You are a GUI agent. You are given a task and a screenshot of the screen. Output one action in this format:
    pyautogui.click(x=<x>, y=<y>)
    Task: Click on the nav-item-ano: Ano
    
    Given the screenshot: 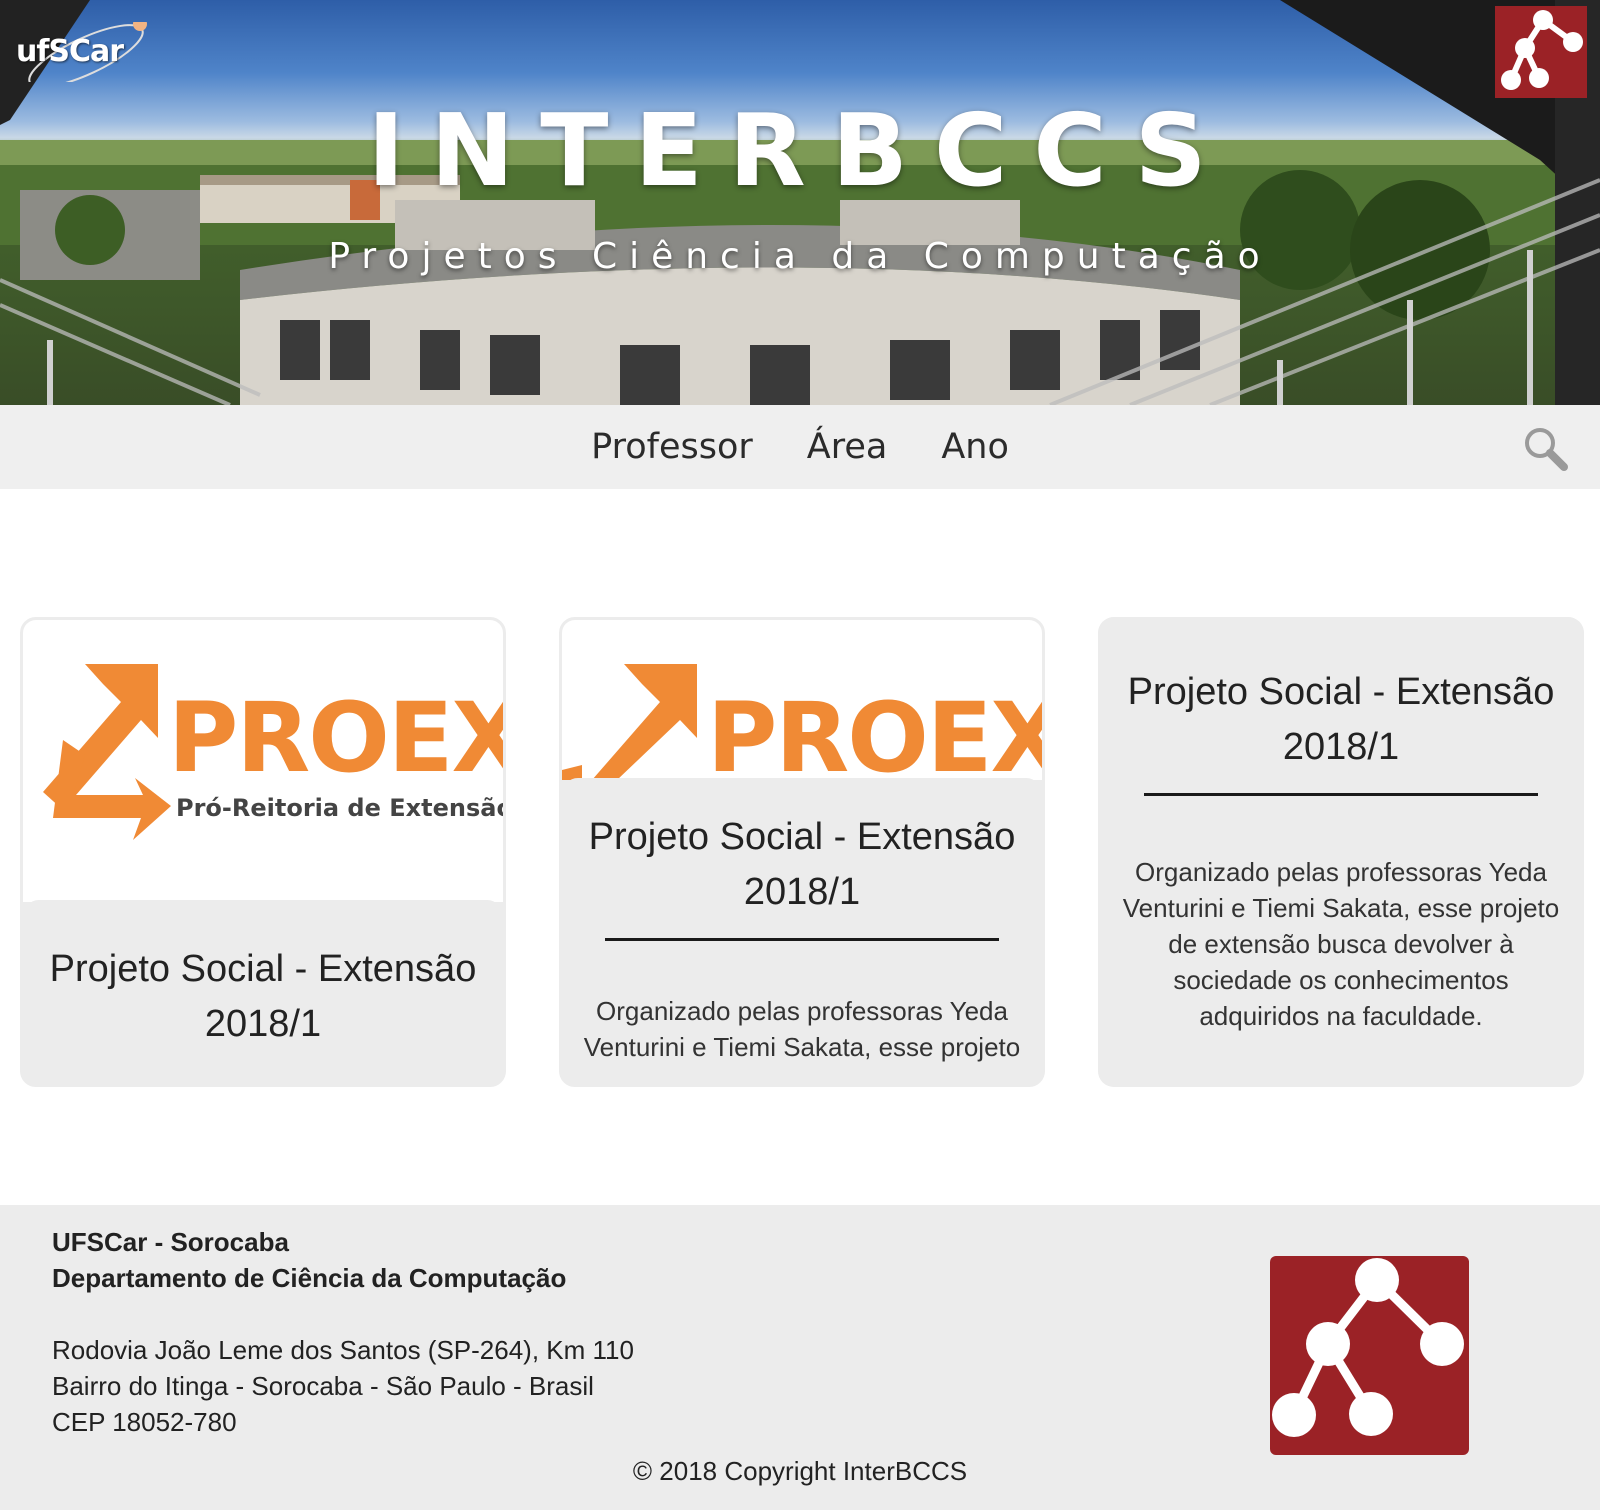 What is the action you would take?
    pyautogui.click(x=975, y=447)
    